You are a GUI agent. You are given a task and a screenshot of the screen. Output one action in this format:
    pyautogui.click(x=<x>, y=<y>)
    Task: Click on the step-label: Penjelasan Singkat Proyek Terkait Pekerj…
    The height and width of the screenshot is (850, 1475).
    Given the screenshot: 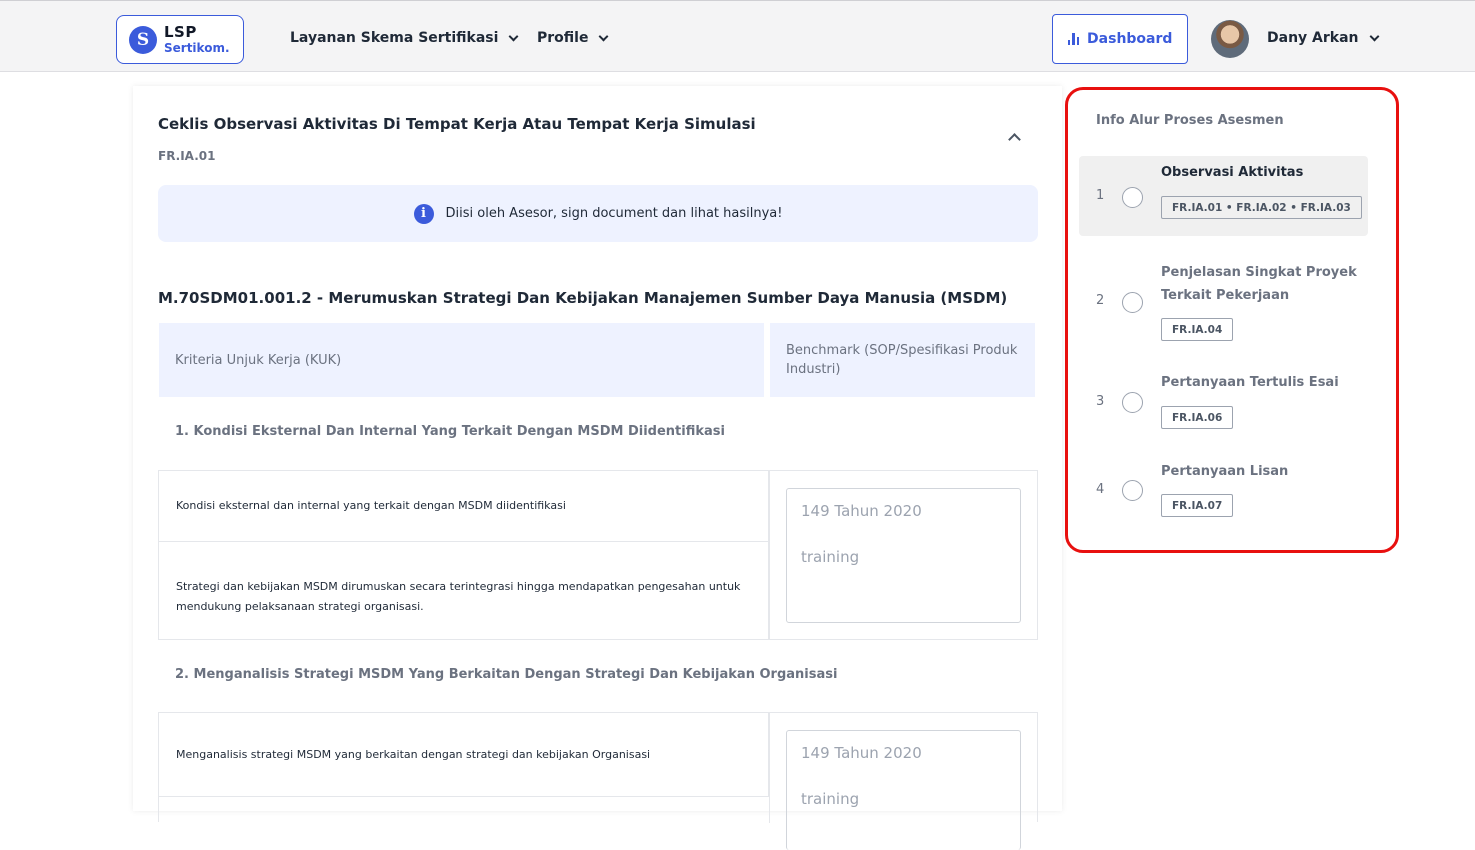 What is the action you would take?
    pyautogui.click(x=1259, y=284)
    